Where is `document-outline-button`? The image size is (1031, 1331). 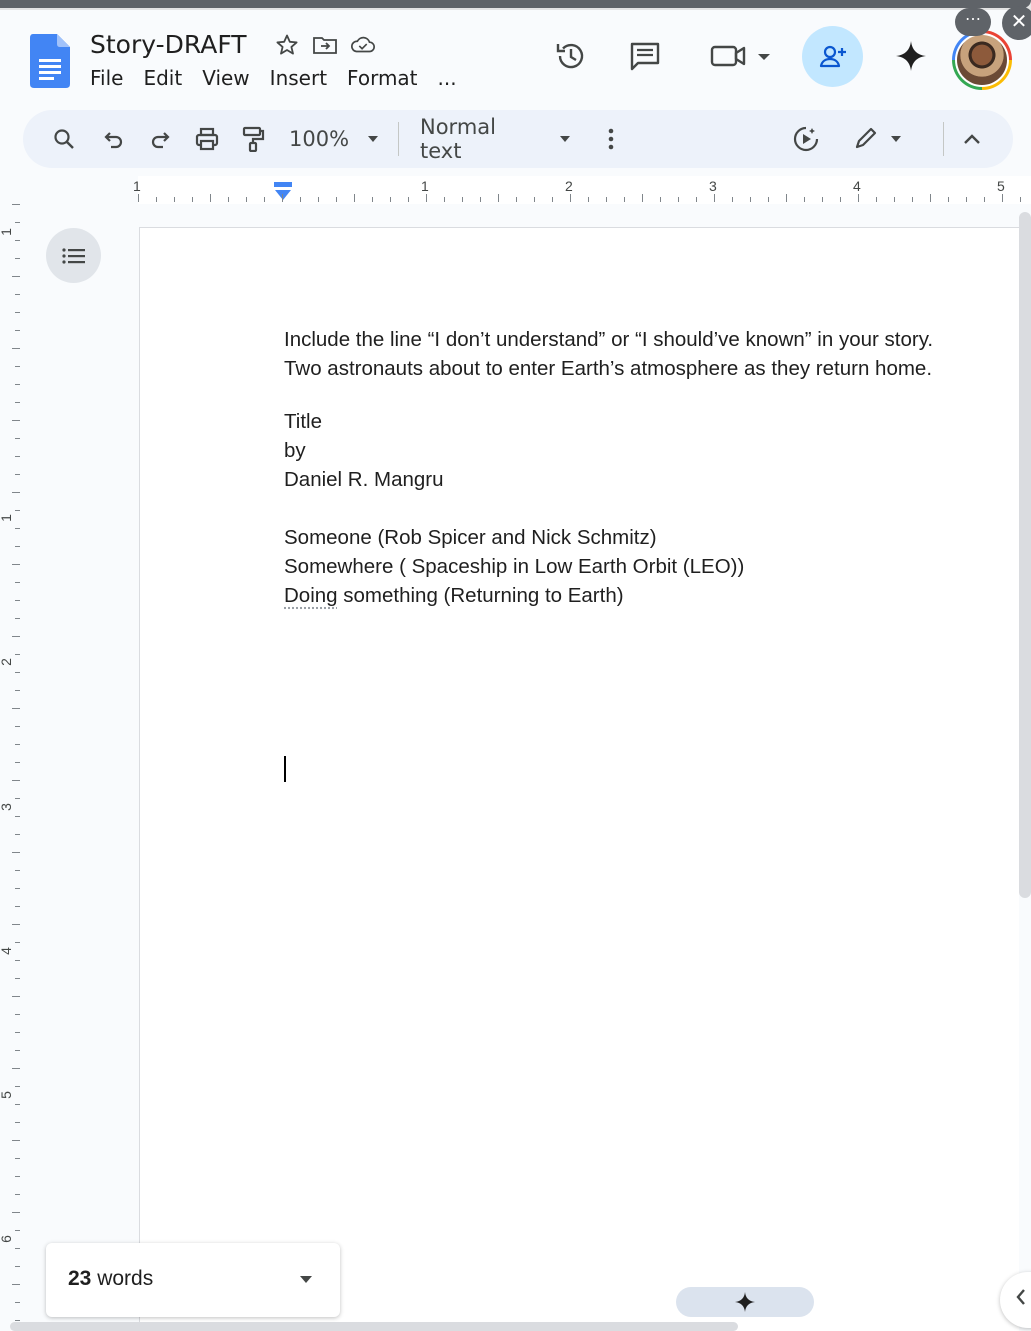 document-outline-button is located at coordinates (73, 255).